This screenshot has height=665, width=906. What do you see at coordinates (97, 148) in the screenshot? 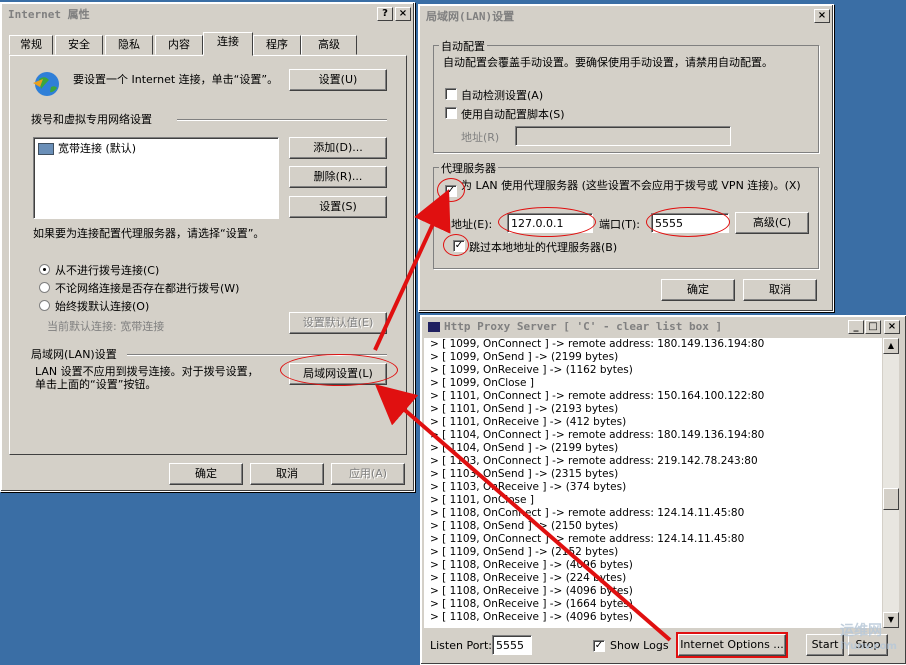
I see `list-item-label: 宽带连接 (默认)` at bounding box center [97, 148].